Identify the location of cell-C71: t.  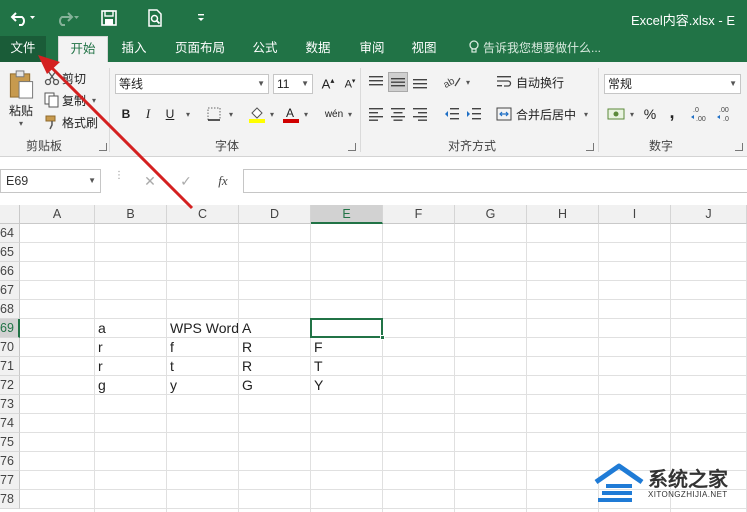
(202, 366).